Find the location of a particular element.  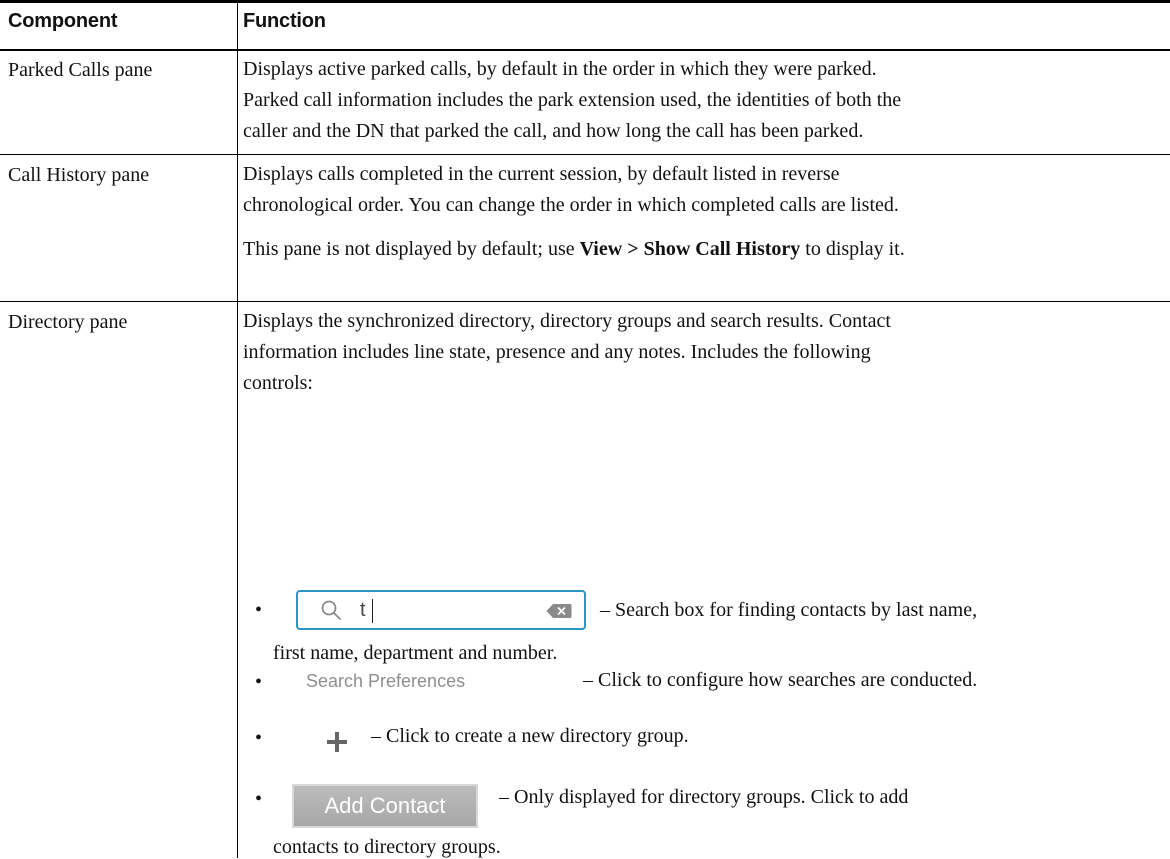

search-value: t is located at coordinates (363, 610).